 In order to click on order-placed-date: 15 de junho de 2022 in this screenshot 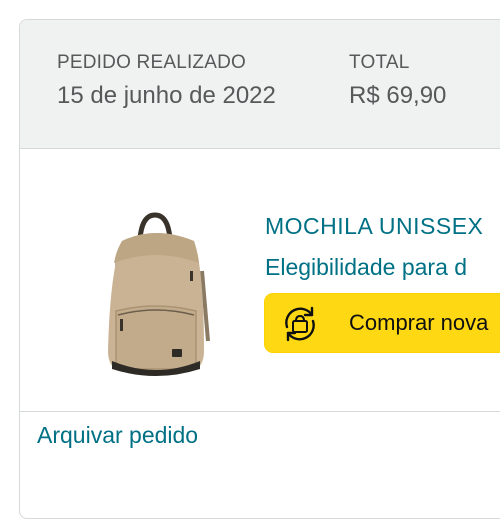, I will do `click(166, 95)`.